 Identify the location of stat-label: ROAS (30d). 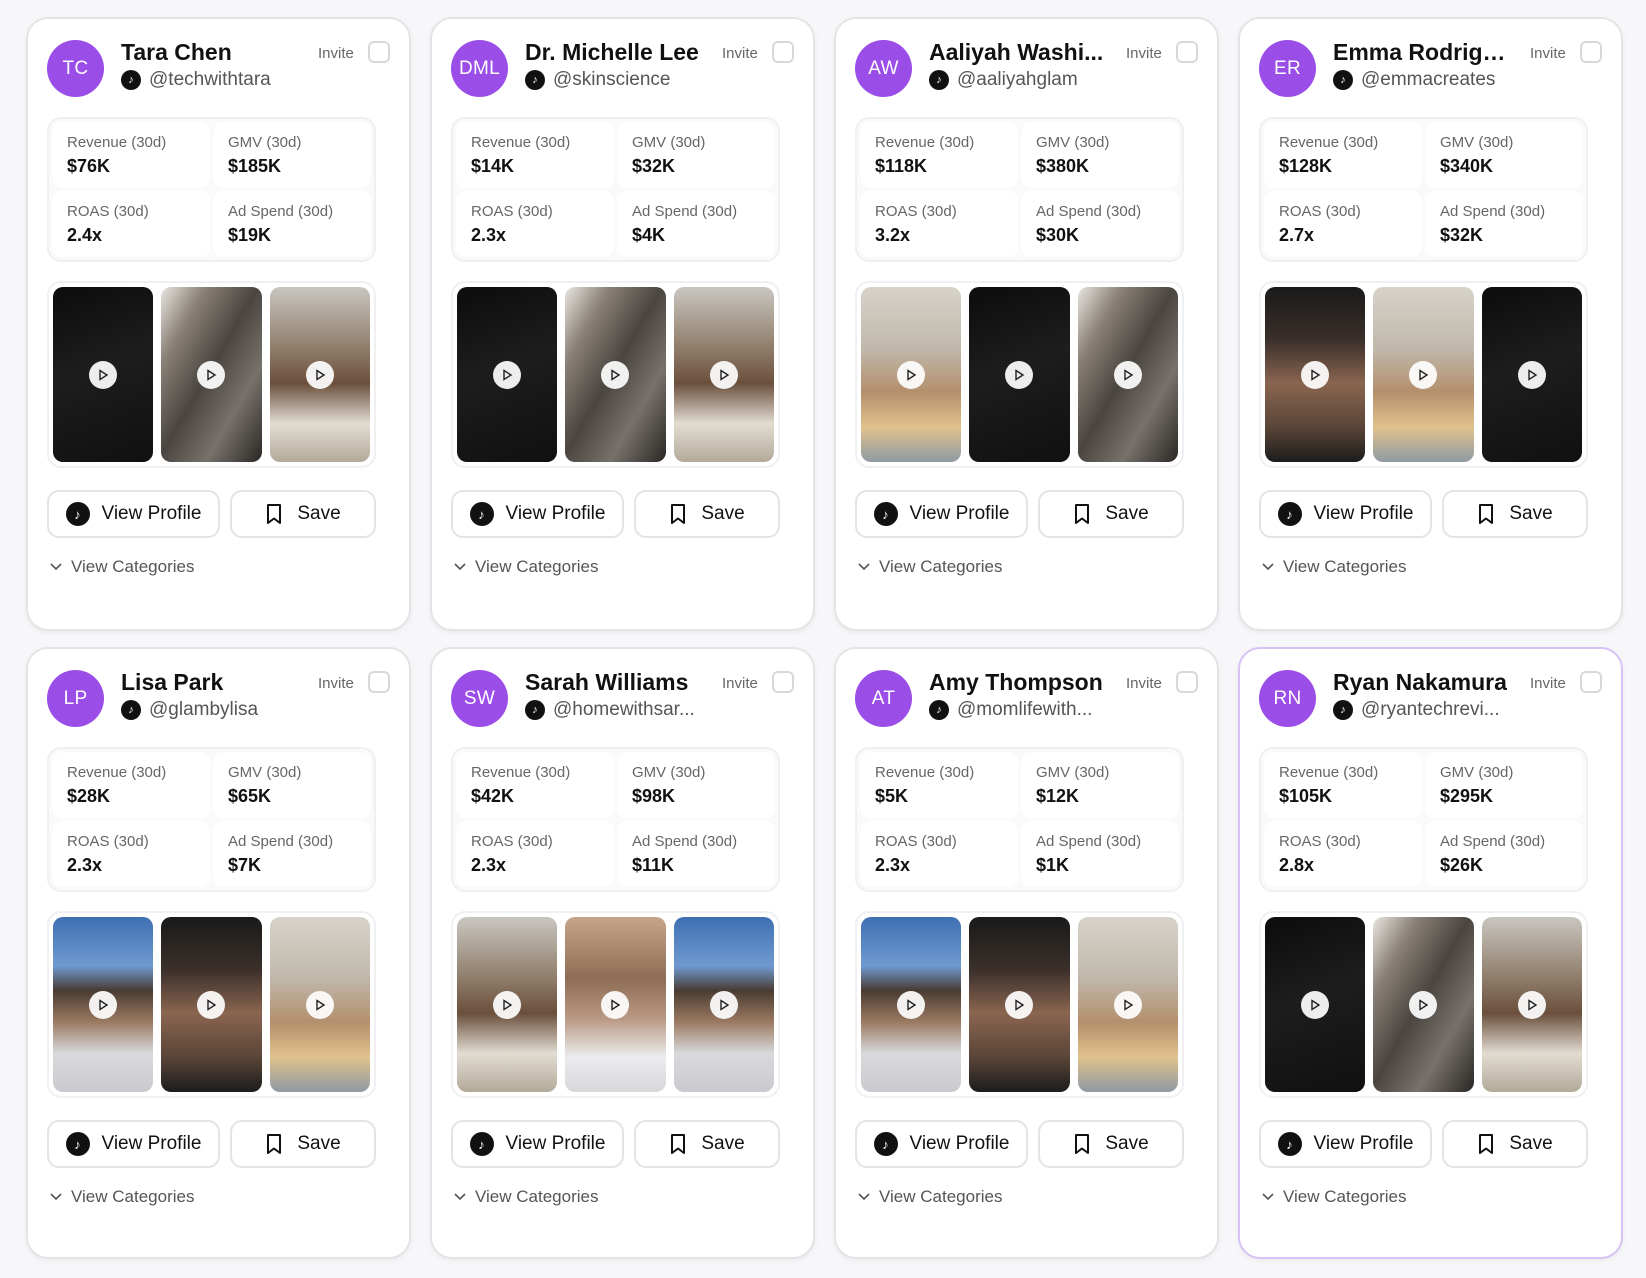
(108, 841).